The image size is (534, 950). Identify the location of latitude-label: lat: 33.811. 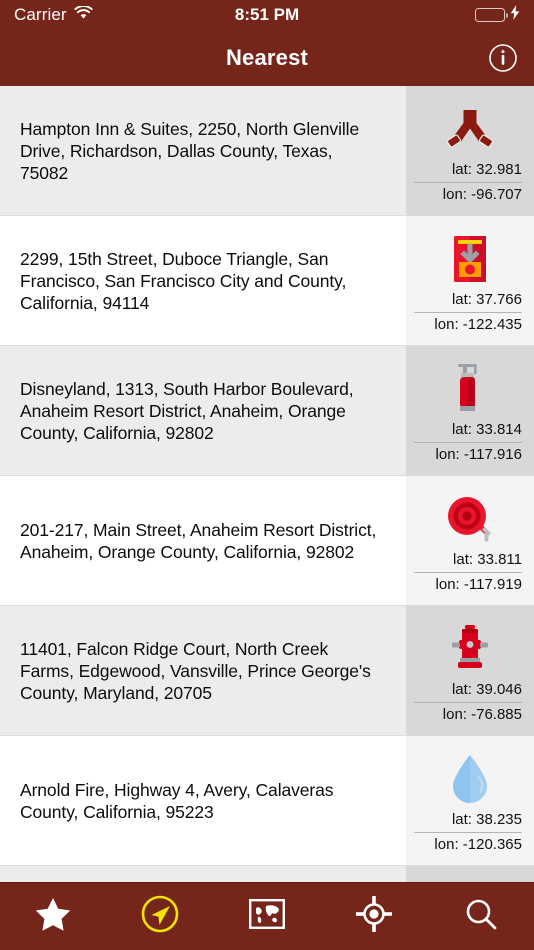
(487, 559).